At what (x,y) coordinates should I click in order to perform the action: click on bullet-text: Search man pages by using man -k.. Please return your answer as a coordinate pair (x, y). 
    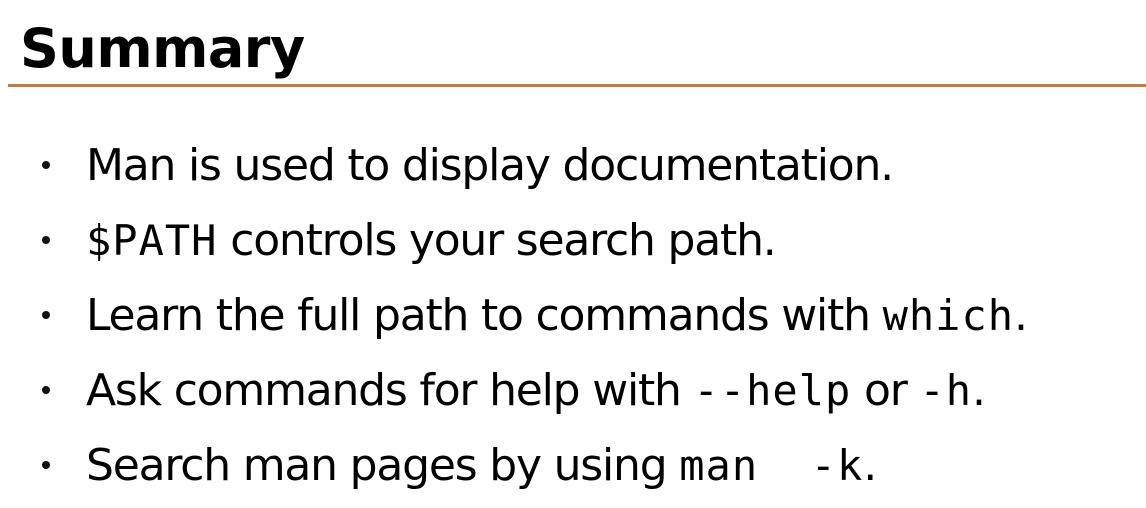
    Looking at the image, I should click on (481, 466).